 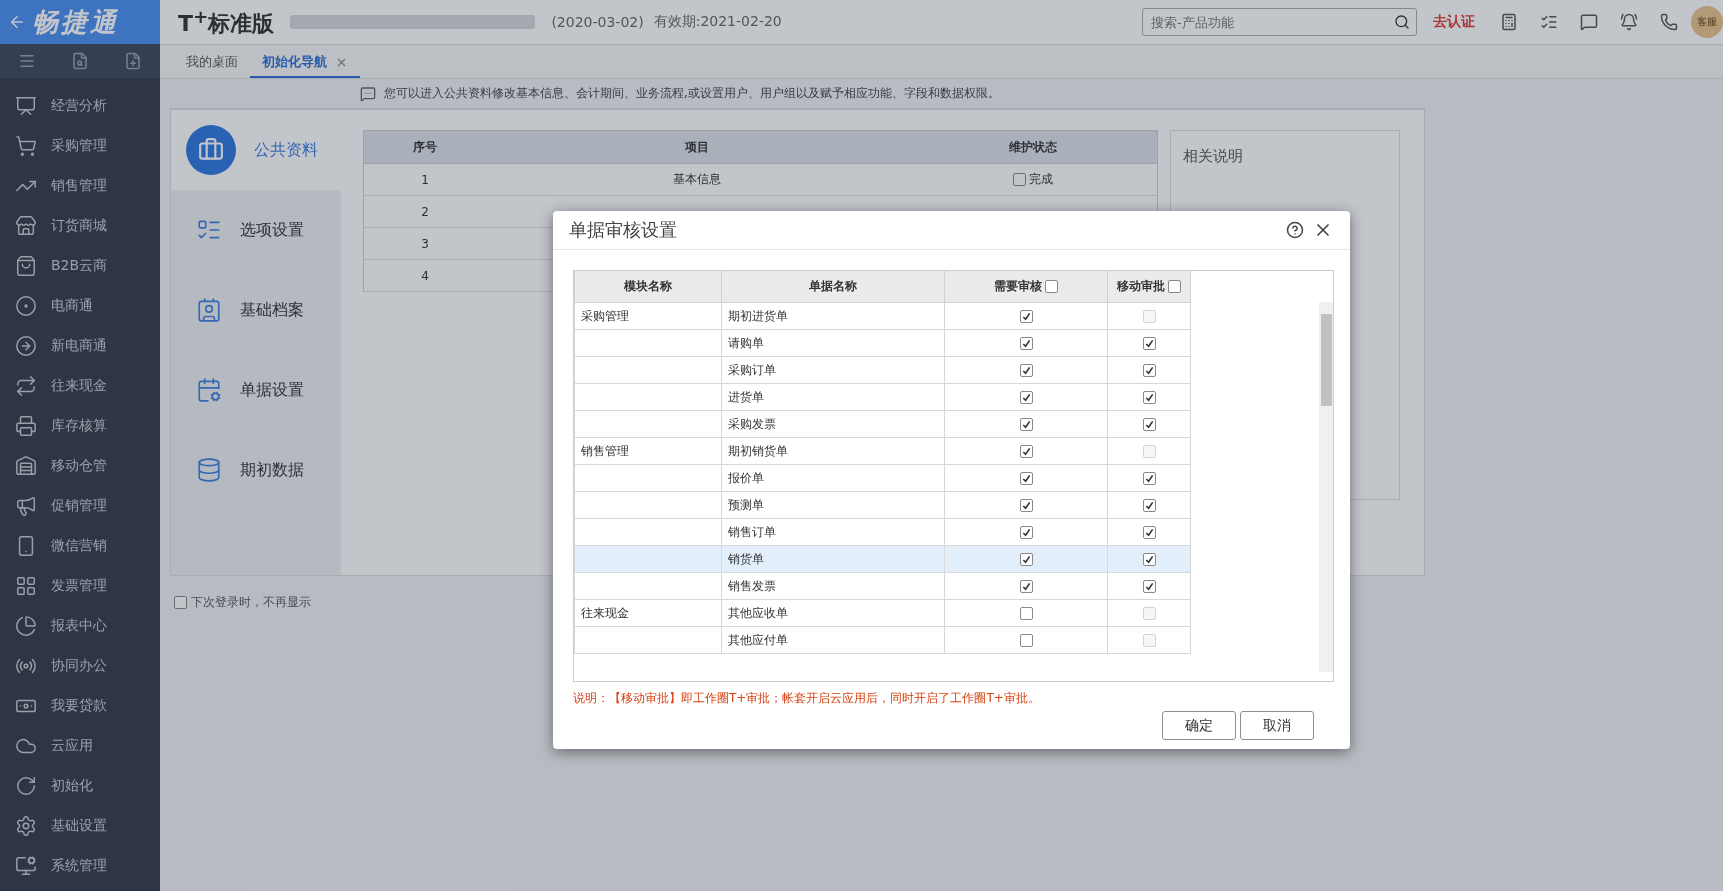 I want to click on sidebar-item: 移动仓管, so click(x=80, y=466).